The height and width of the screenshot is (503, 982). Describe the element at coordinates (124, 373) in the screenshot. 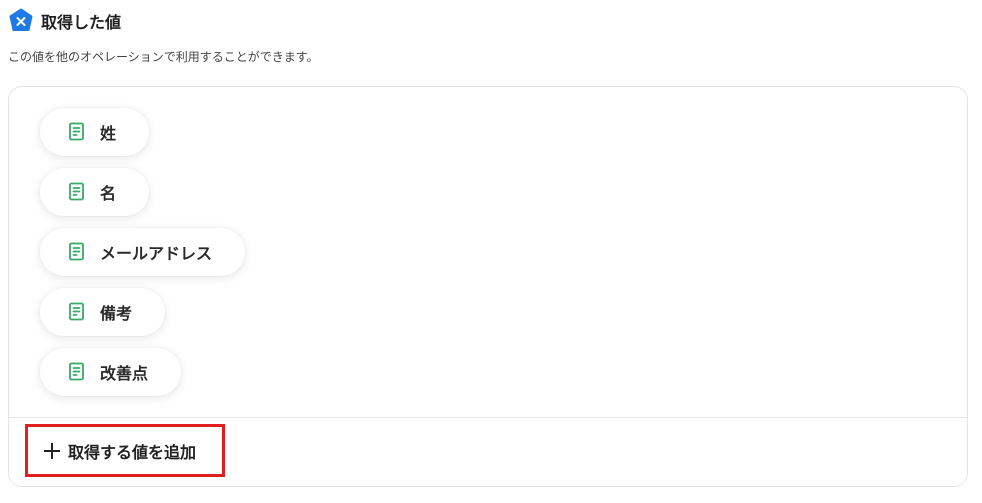

I see `field-chip-label: 改善点` at that location.